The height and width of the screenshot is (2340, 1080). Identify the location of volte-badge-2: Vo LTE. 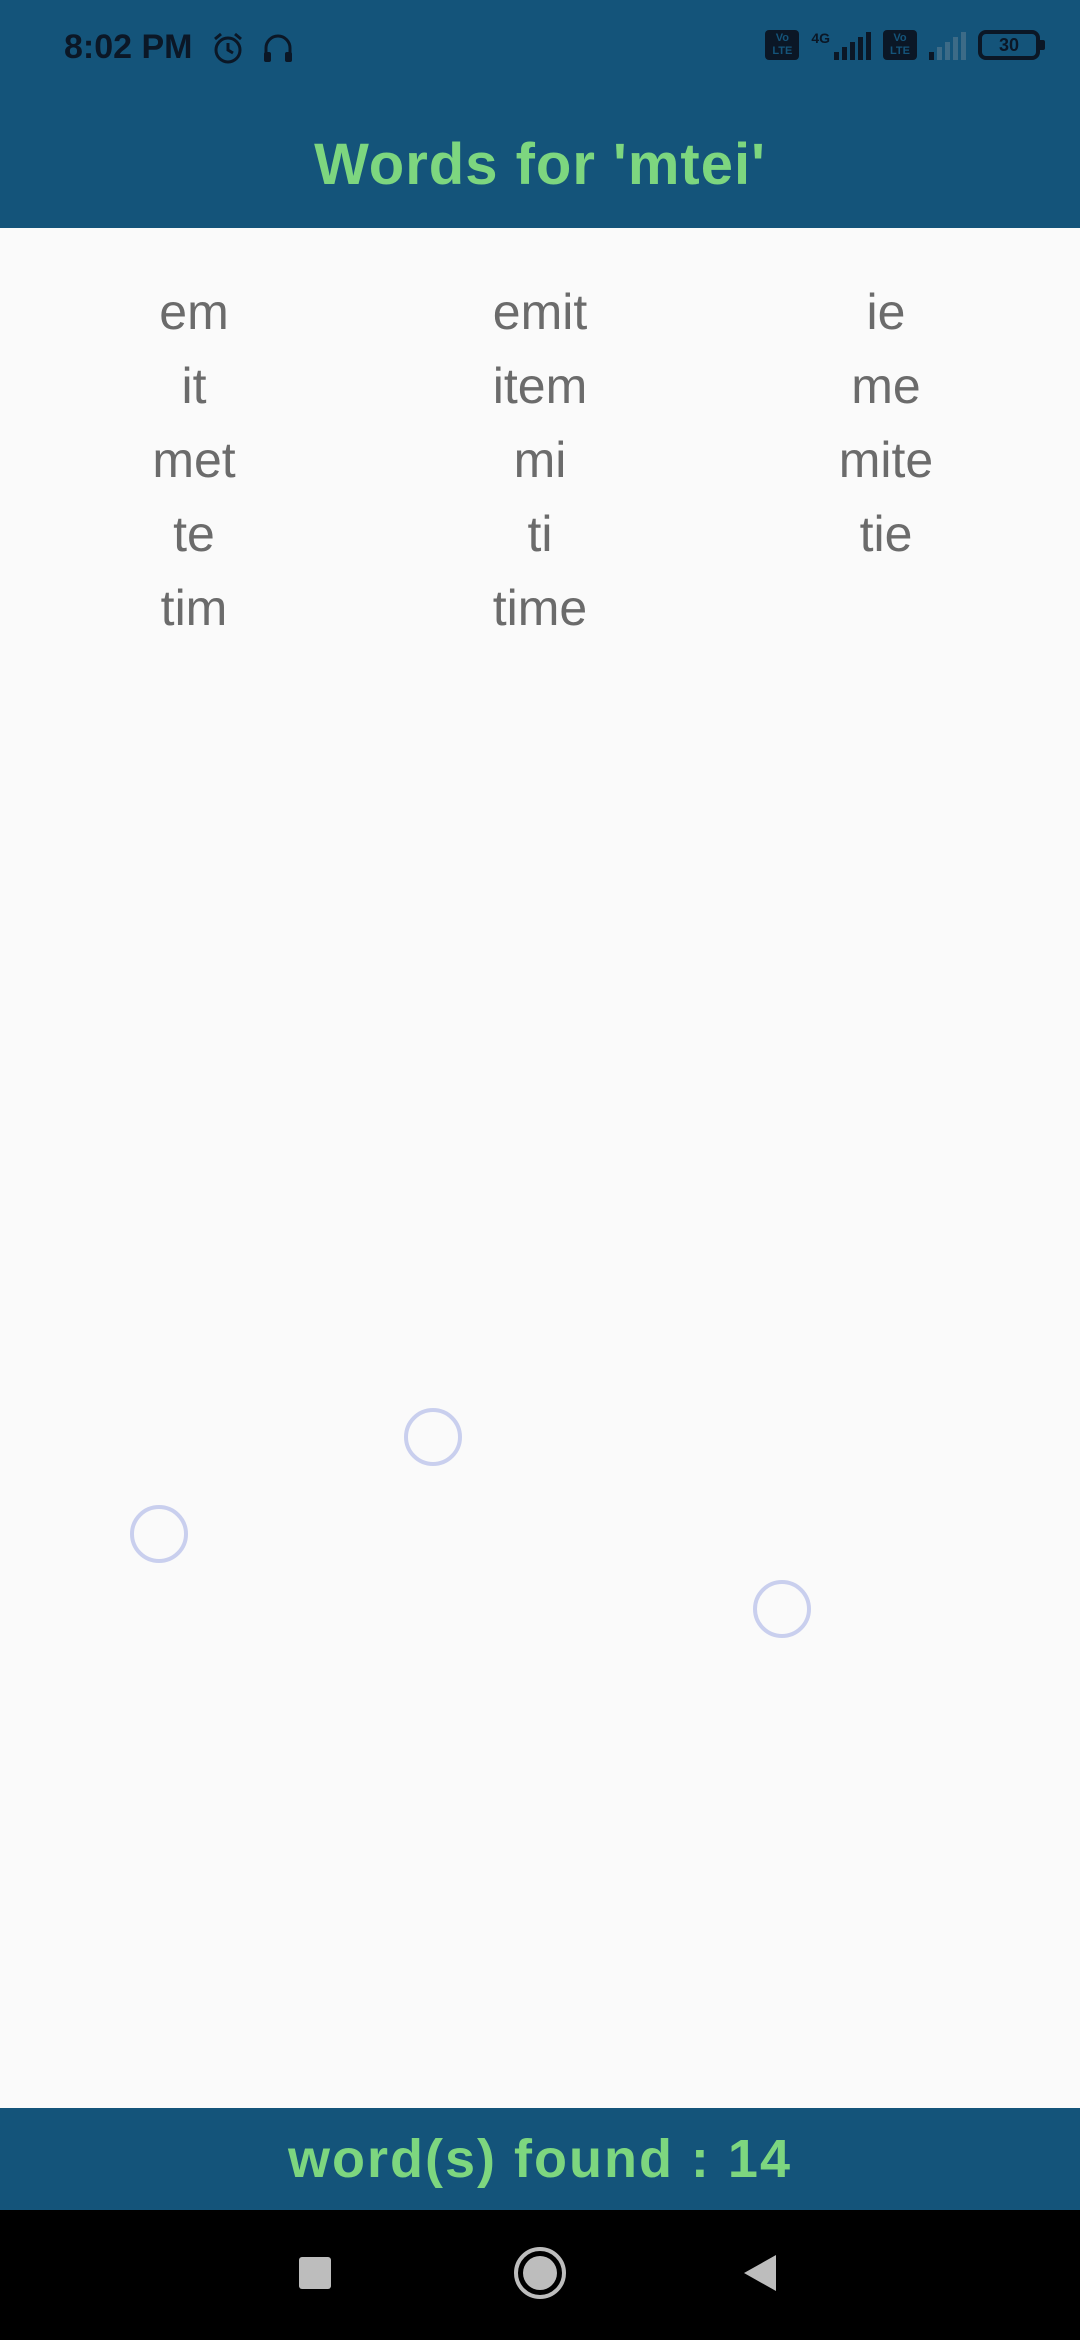
(900, 45).